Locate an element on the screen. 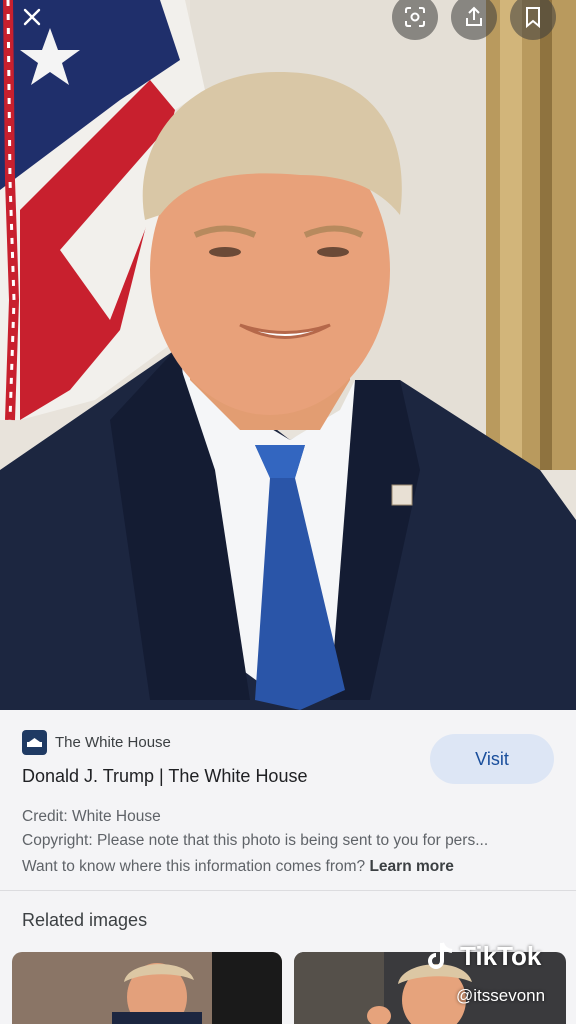 The height and width of the screenshot is (1024, 576). white-house-logo-icon is located at coordinates (34, 742).